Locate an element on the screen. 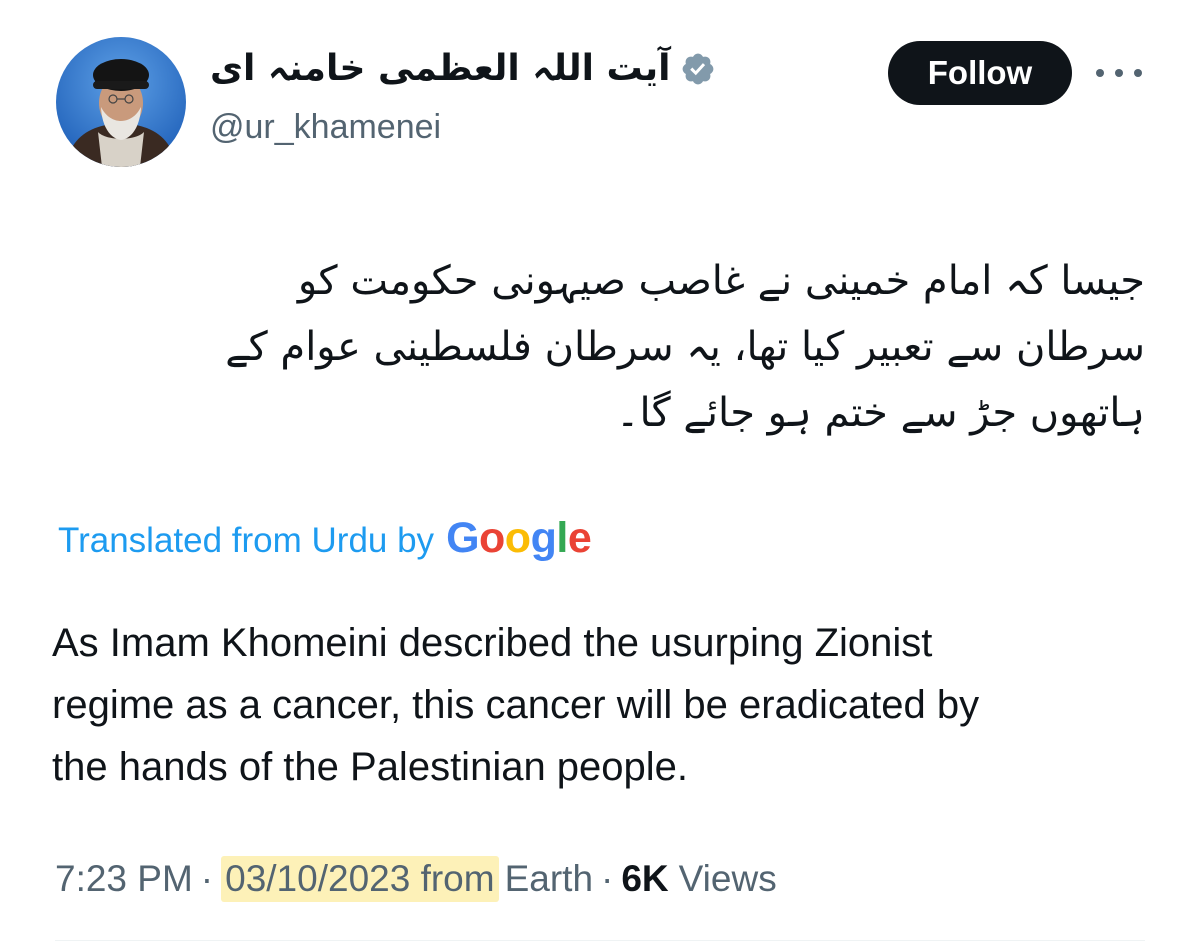 This screenshot has width=1200, height=949. google-logo: Google is located at coordinates (519, 538).